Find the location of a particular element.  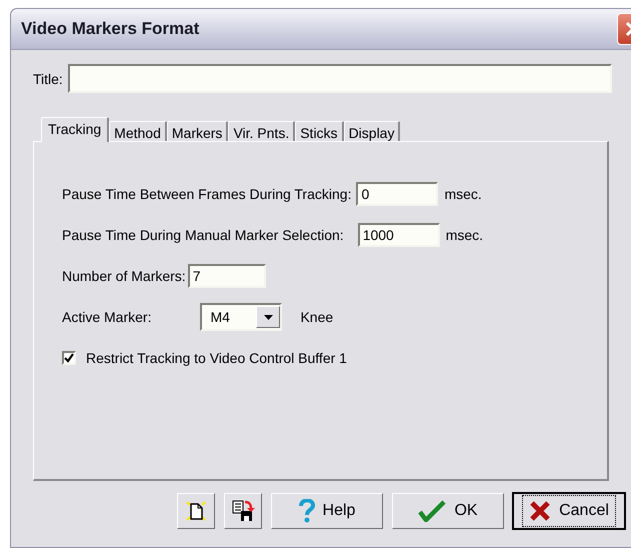

save-button is located at coordinates (243, 511).